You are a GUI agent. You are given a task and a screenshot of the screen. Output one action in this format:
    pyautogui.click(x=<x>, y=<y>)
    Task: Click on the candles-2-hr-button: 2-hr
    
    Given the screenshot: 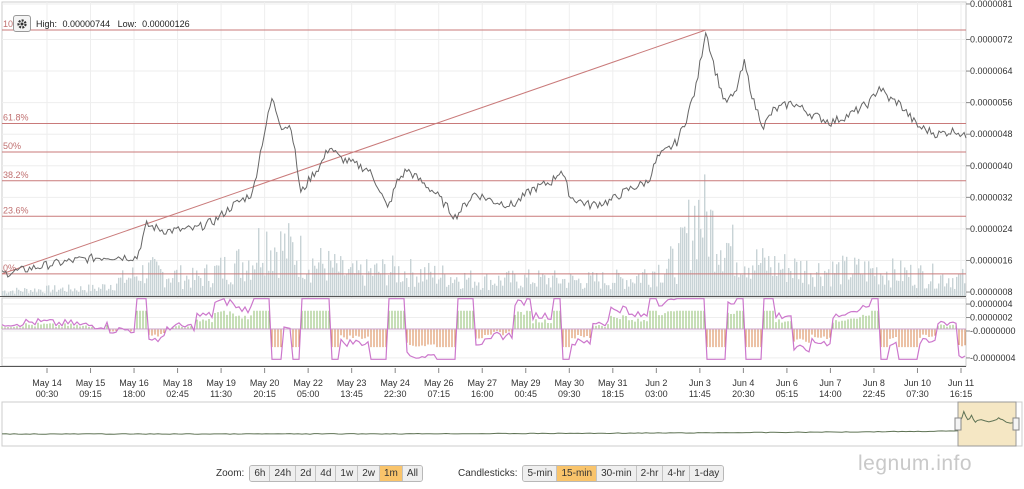 What is the action you would take?
    pyautogui.click(x=649, y=473)
    